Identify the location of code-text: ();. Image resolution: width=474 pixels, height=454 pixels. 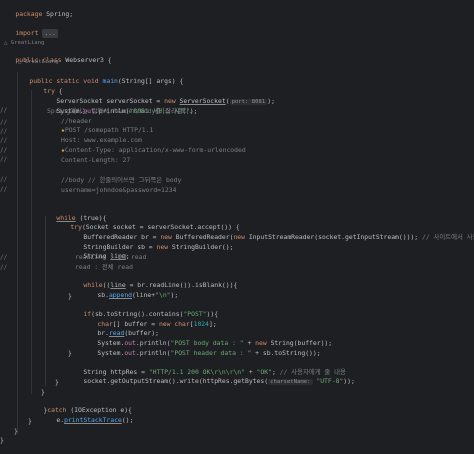
(127, 420).